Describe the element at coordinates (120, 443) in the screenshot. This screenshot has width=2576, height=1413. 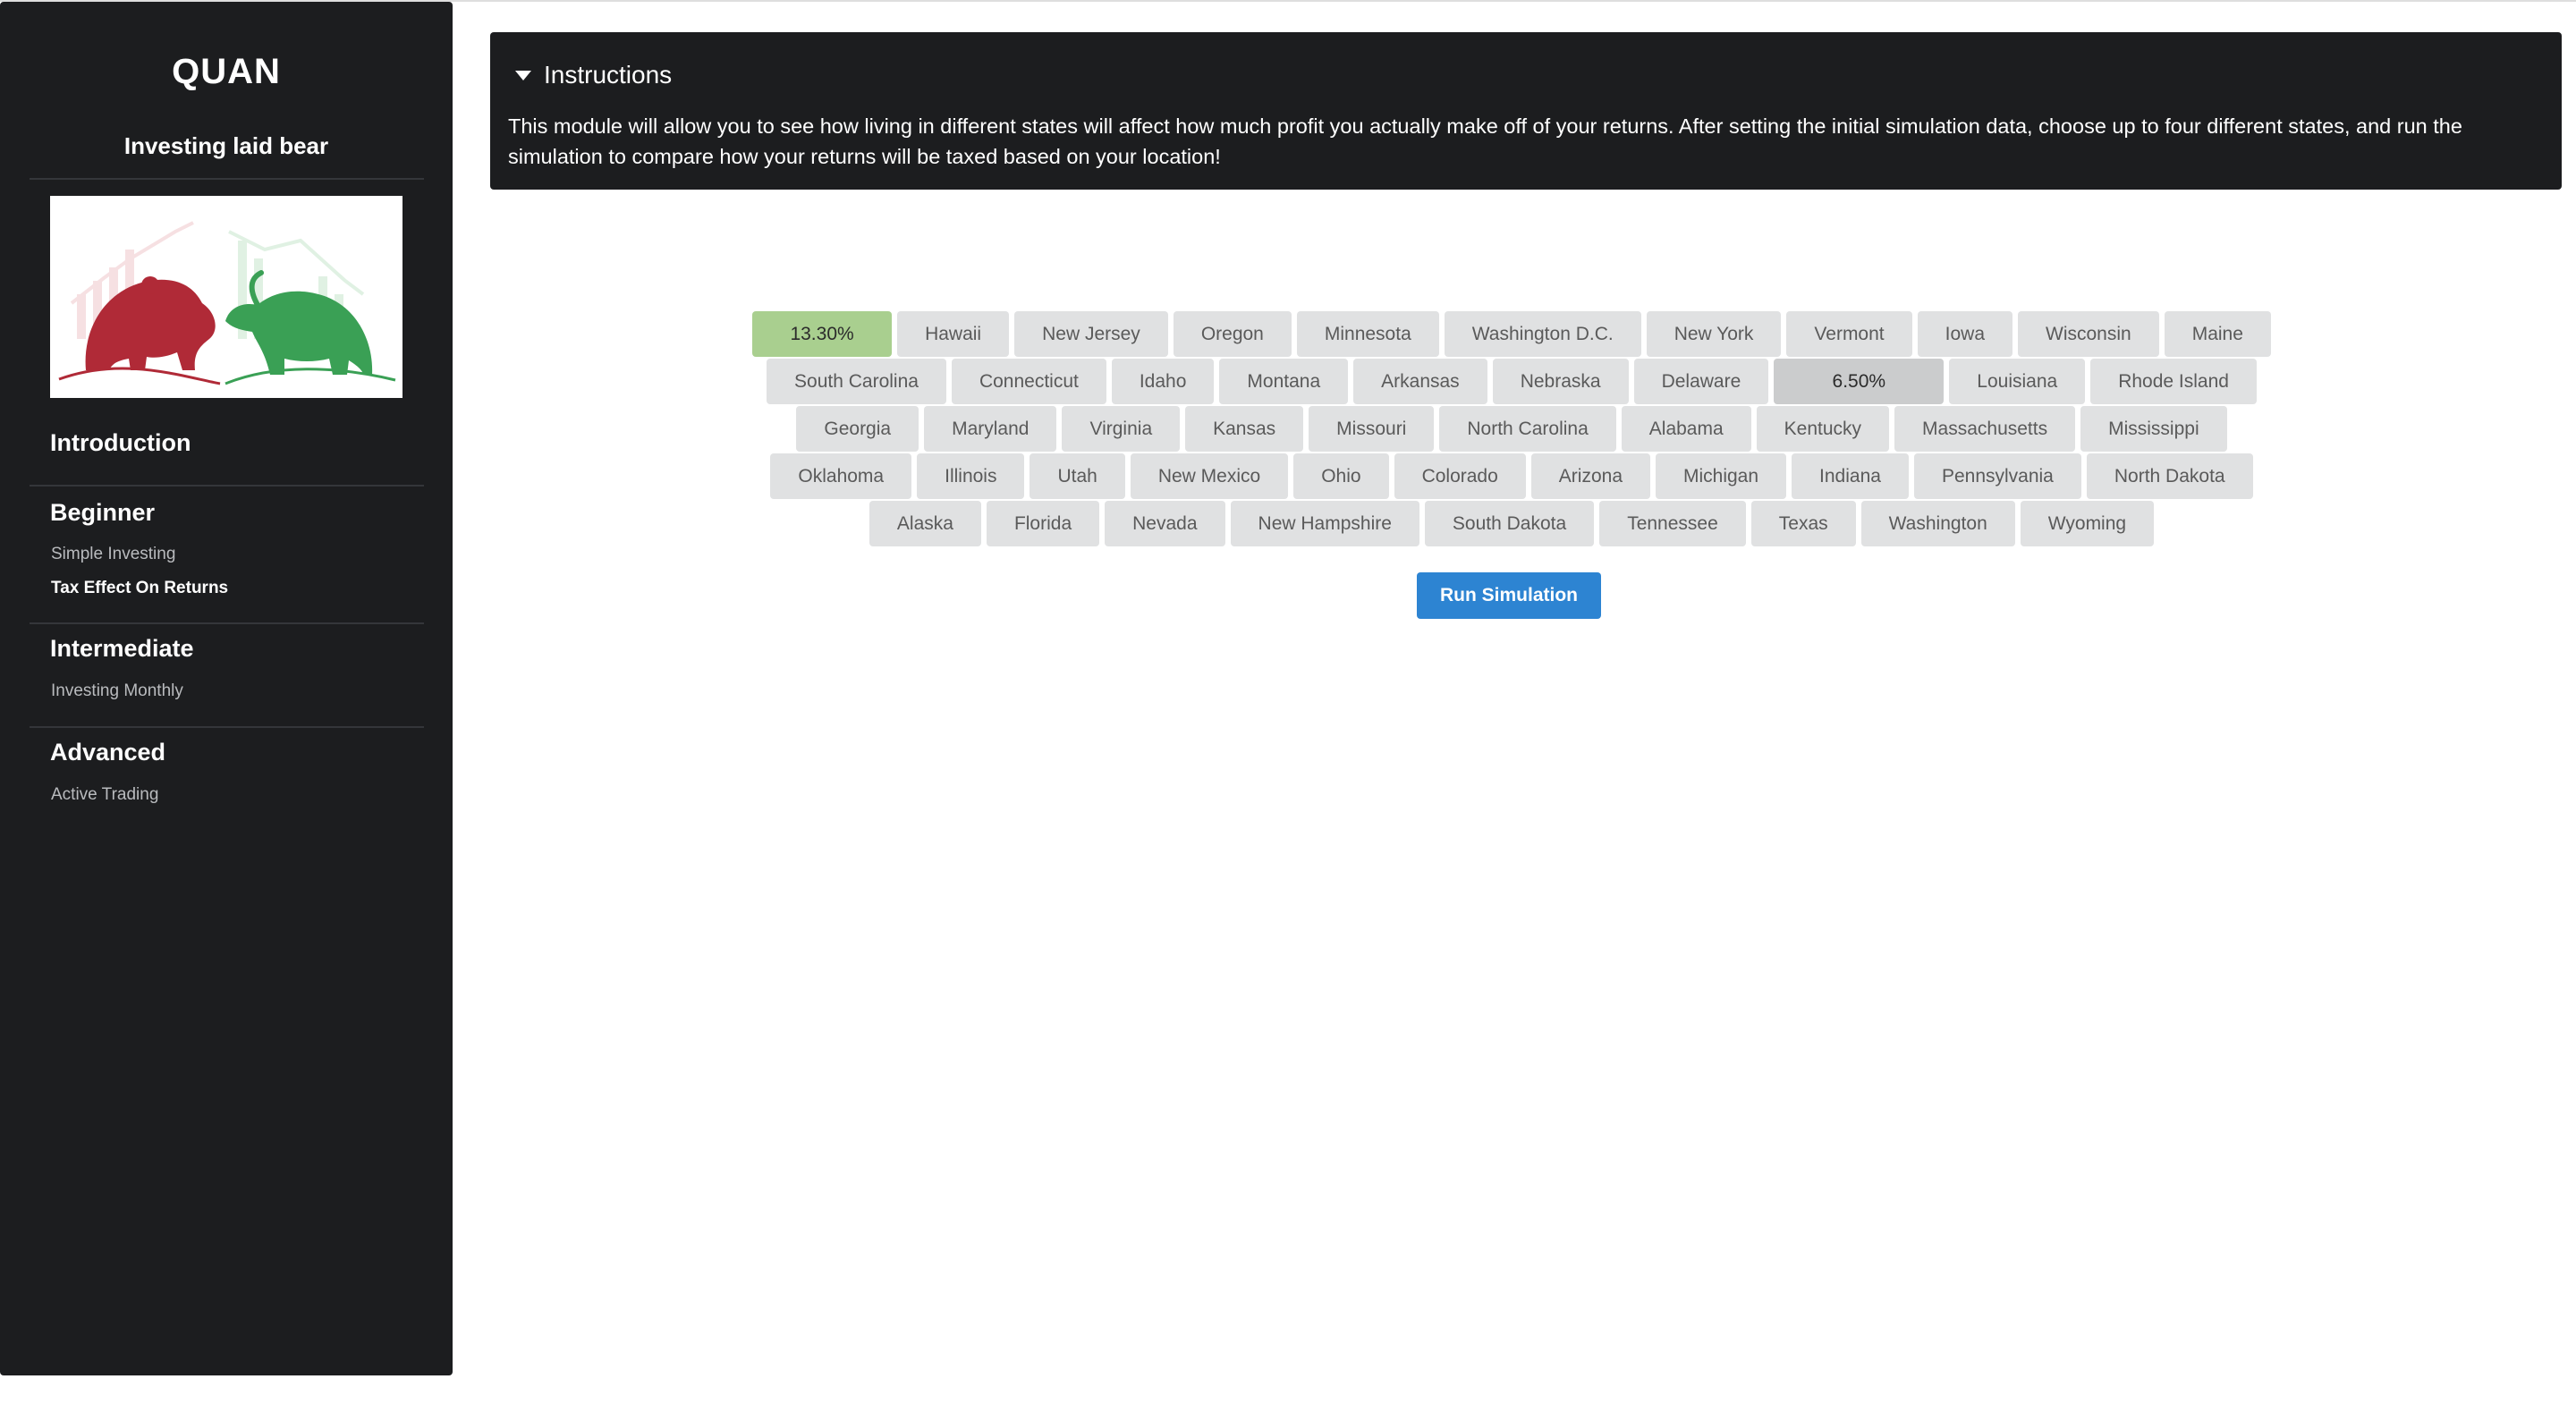
I see `nav-introduction: Introduction` at that location.